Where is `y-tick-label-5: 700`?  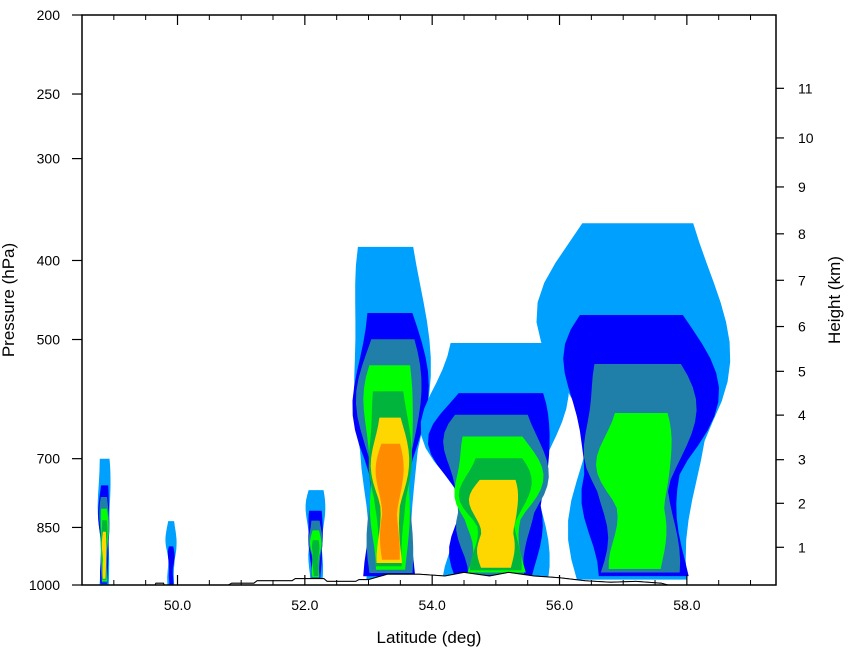 y-tick-label-5: 700 is located at coordinates (49, 459).